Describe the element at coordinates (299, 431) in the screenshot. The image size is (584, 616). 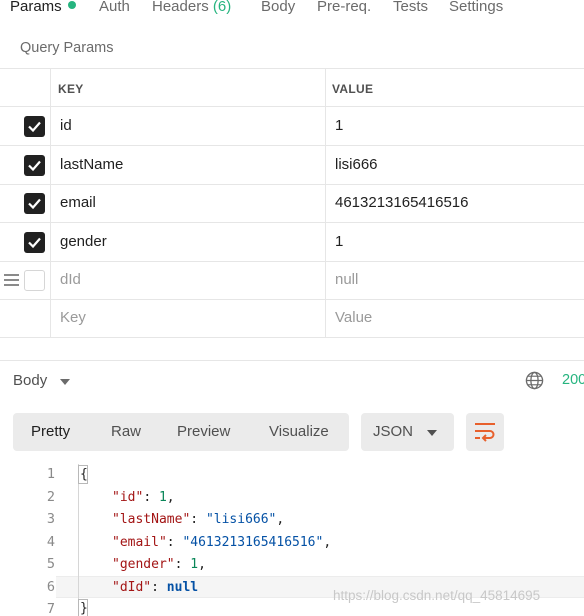
I see `view-visualize-button: Visualize` at that location.